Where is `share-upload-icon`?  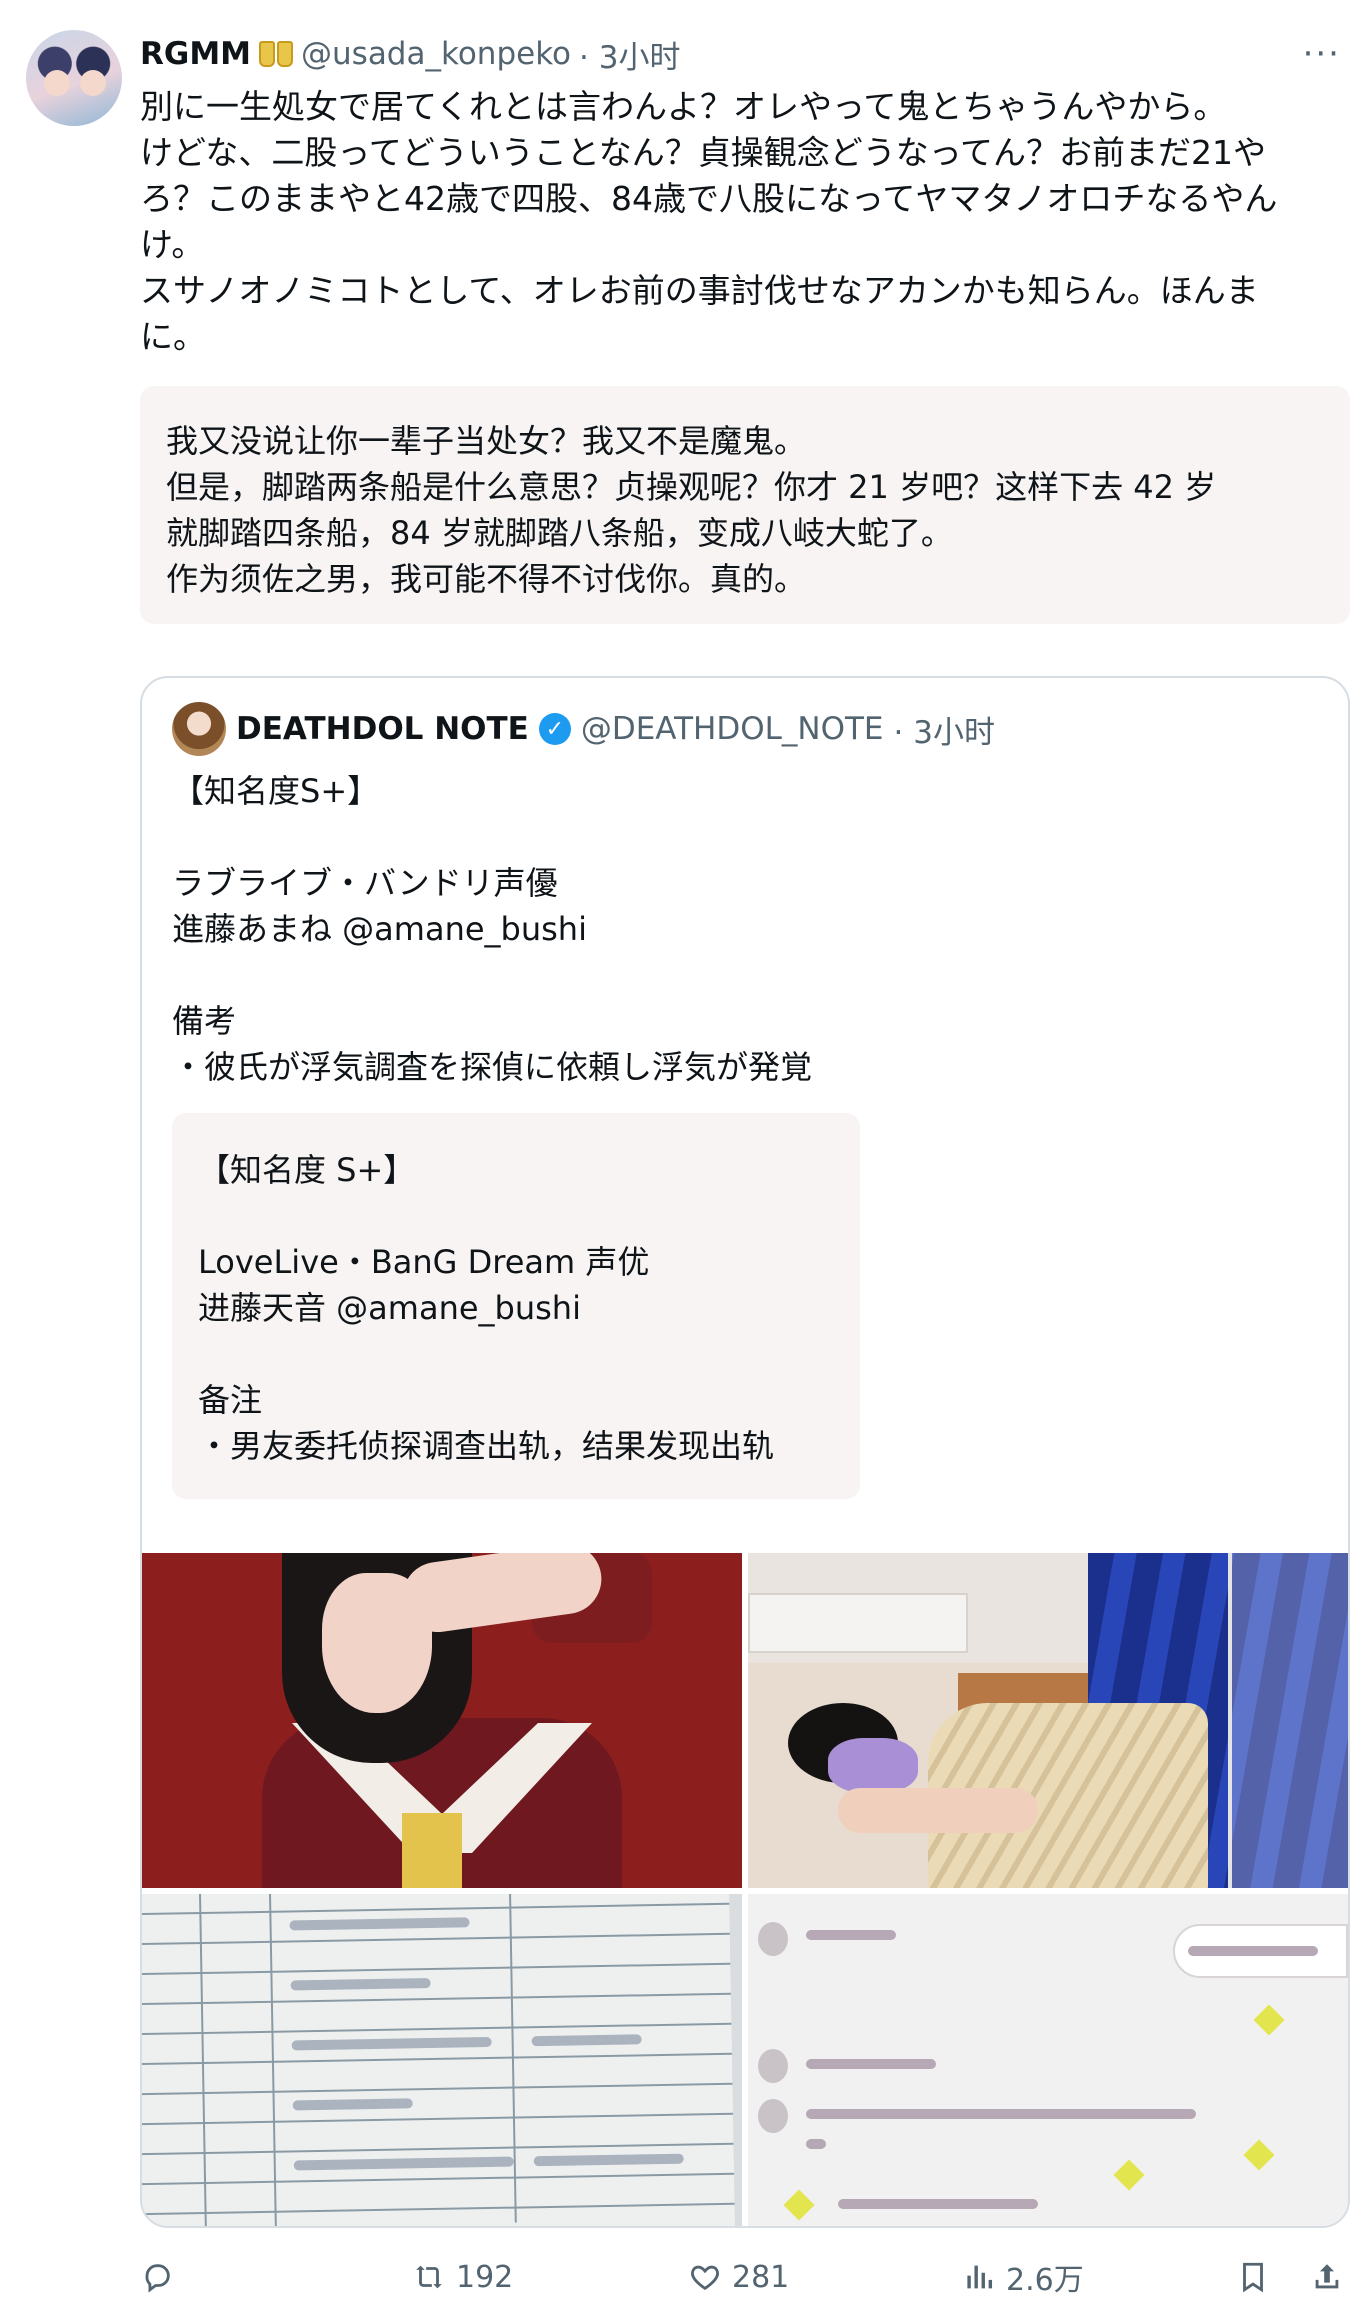 share-upload-icon is located at coordinates (1327, 2276).